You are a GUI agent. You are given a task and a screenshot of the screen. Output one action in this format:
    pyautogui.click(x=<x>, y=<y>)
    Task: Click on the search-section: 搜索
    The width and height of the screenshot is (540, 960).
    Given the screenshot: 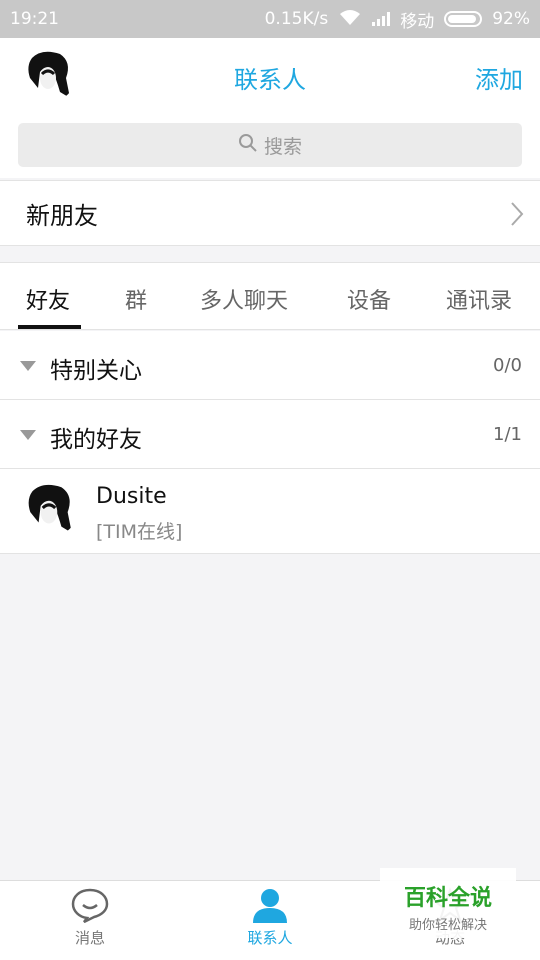 What is the action you would take?
    pyautogui.click(x=270, y=146)
    